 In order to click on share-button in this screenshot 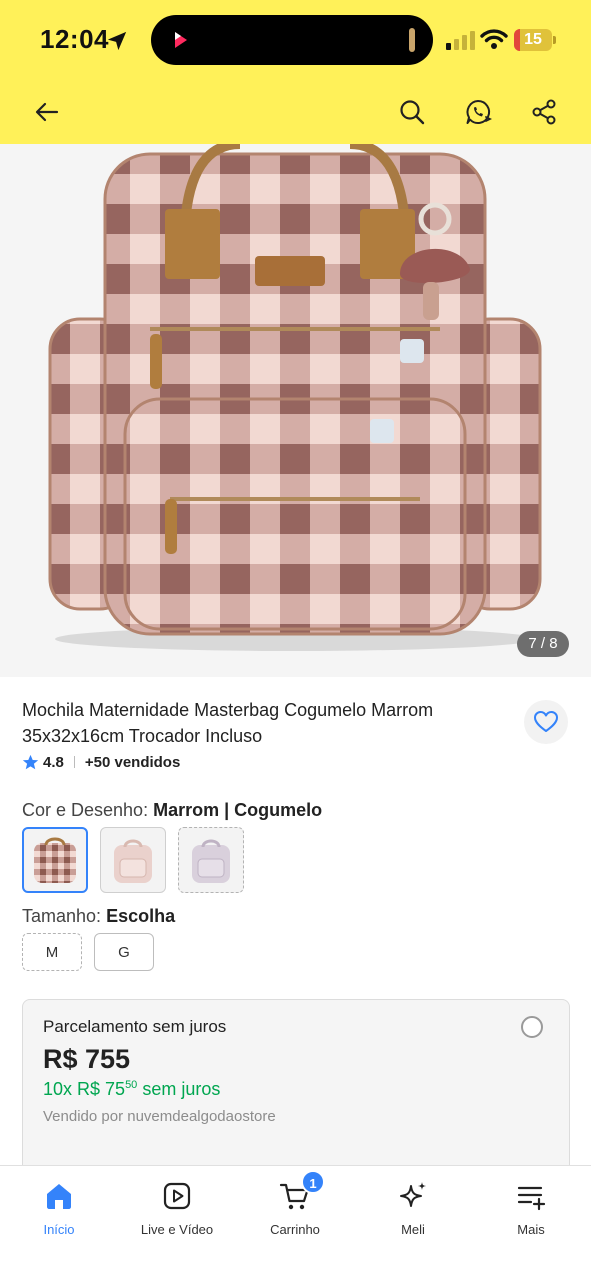, I will do `click(544, 112)`.